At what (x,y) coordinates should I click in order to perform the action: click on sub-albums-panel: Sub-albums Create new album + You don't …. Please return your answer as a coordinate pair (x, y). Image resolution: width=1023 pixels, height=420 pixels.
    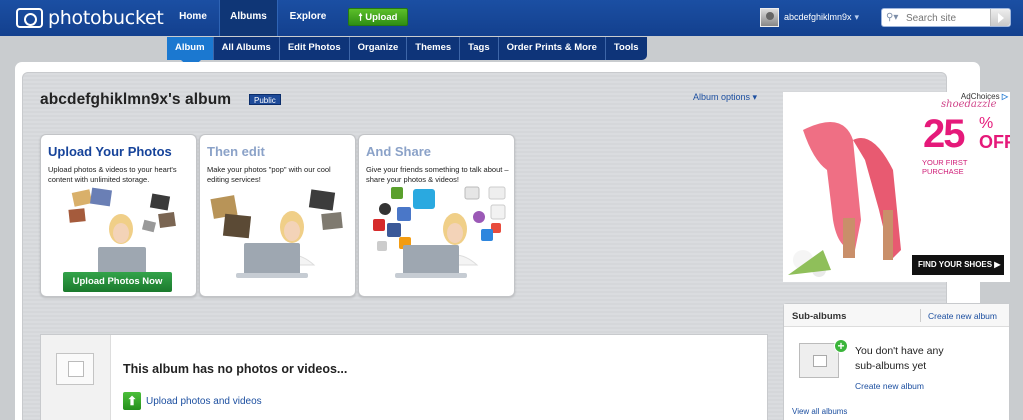
    Looking at the image, I should click on (896, 361).